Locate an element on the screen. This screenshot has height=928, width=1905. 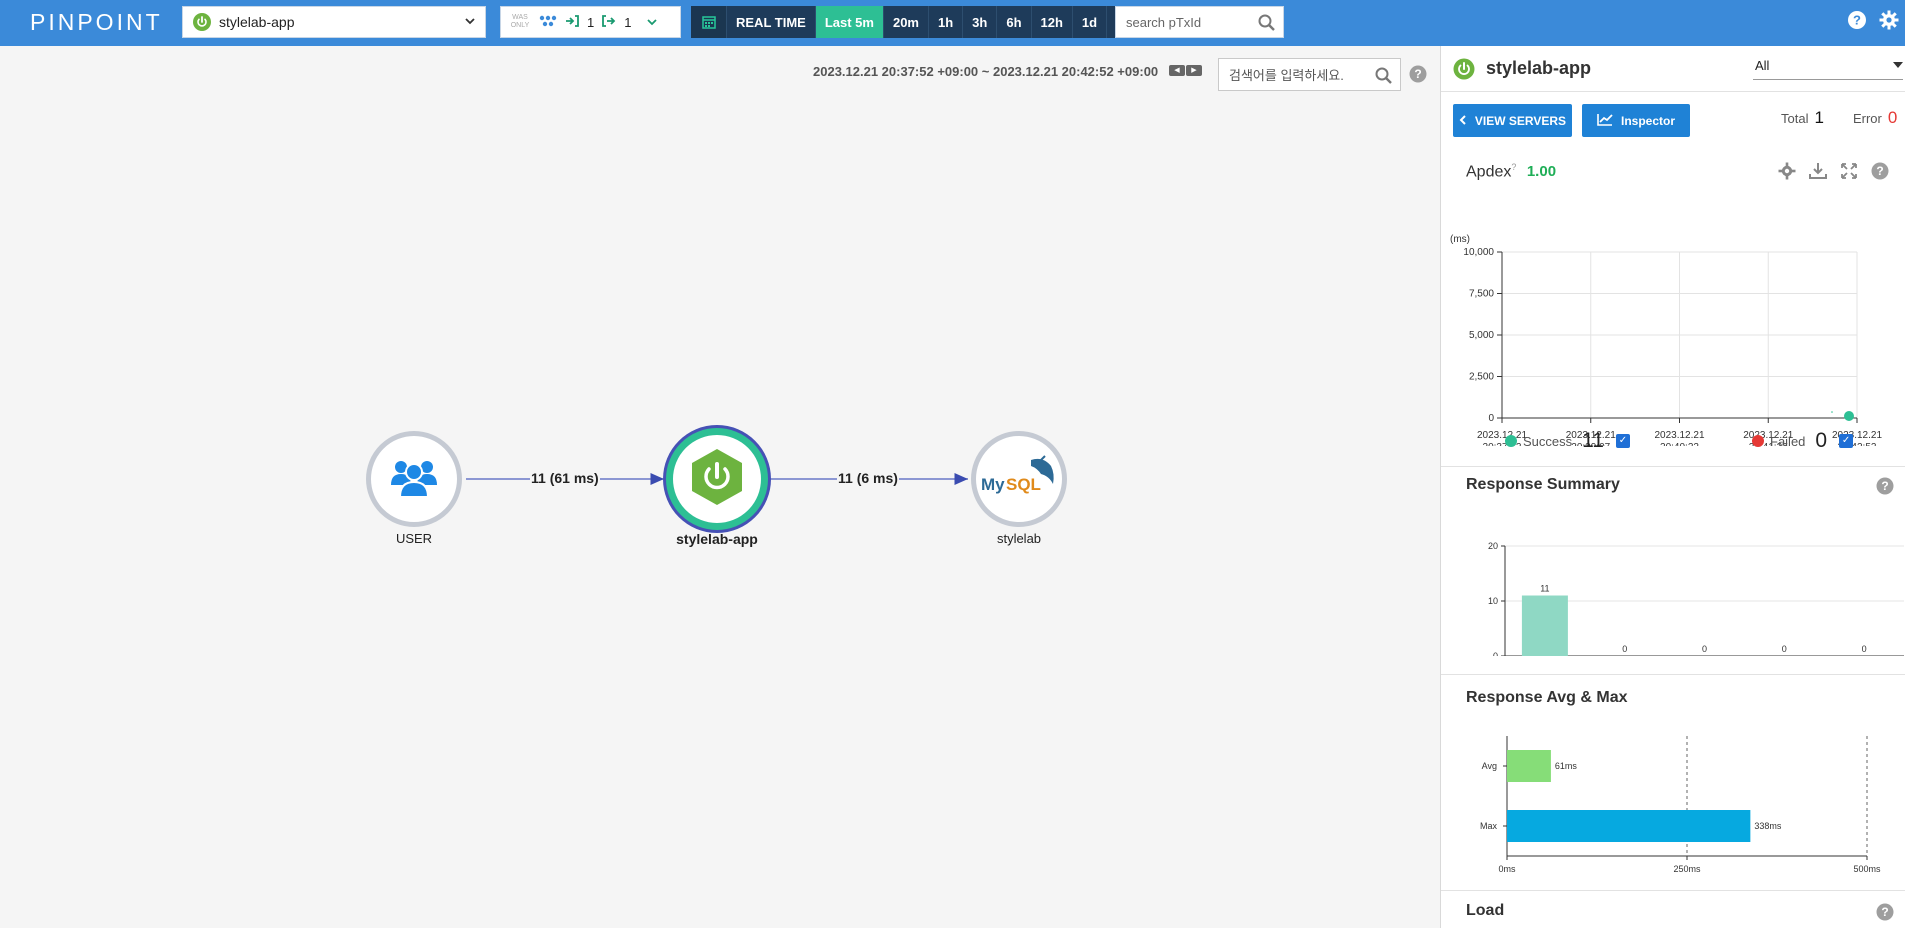
scatter-y-tick-label: 2,500 is located at coordinates (1481, 377).